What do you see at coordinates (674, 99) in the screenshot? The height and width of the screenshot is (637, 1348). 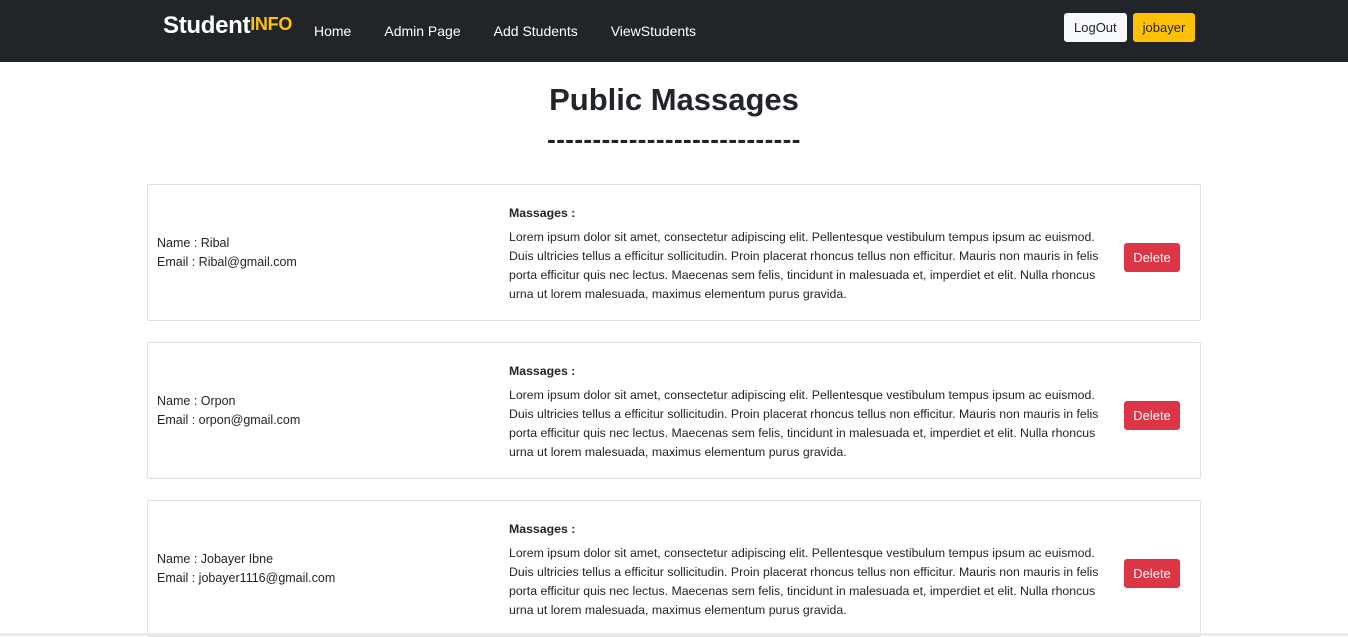 I see `page-title: Public Massages` at bounding box center [674, 99].